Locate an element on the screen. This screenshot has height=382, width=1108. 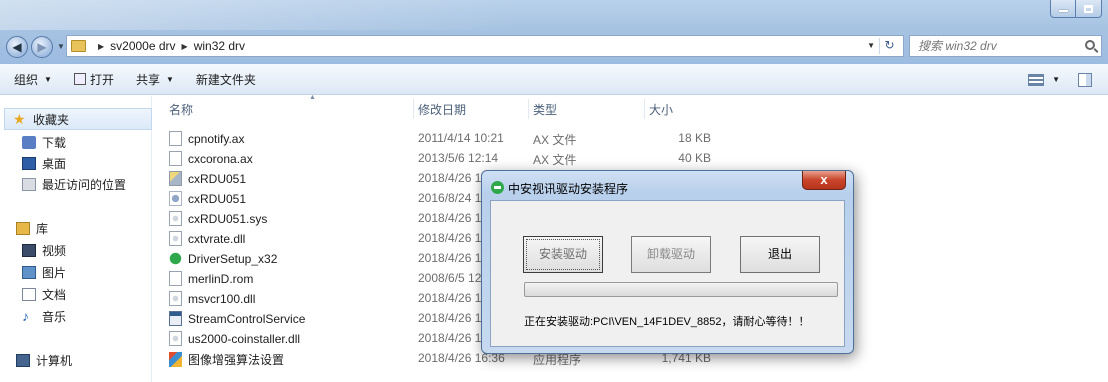
sidebar-item-videos: 视频 is located at coordinates (44, 250).